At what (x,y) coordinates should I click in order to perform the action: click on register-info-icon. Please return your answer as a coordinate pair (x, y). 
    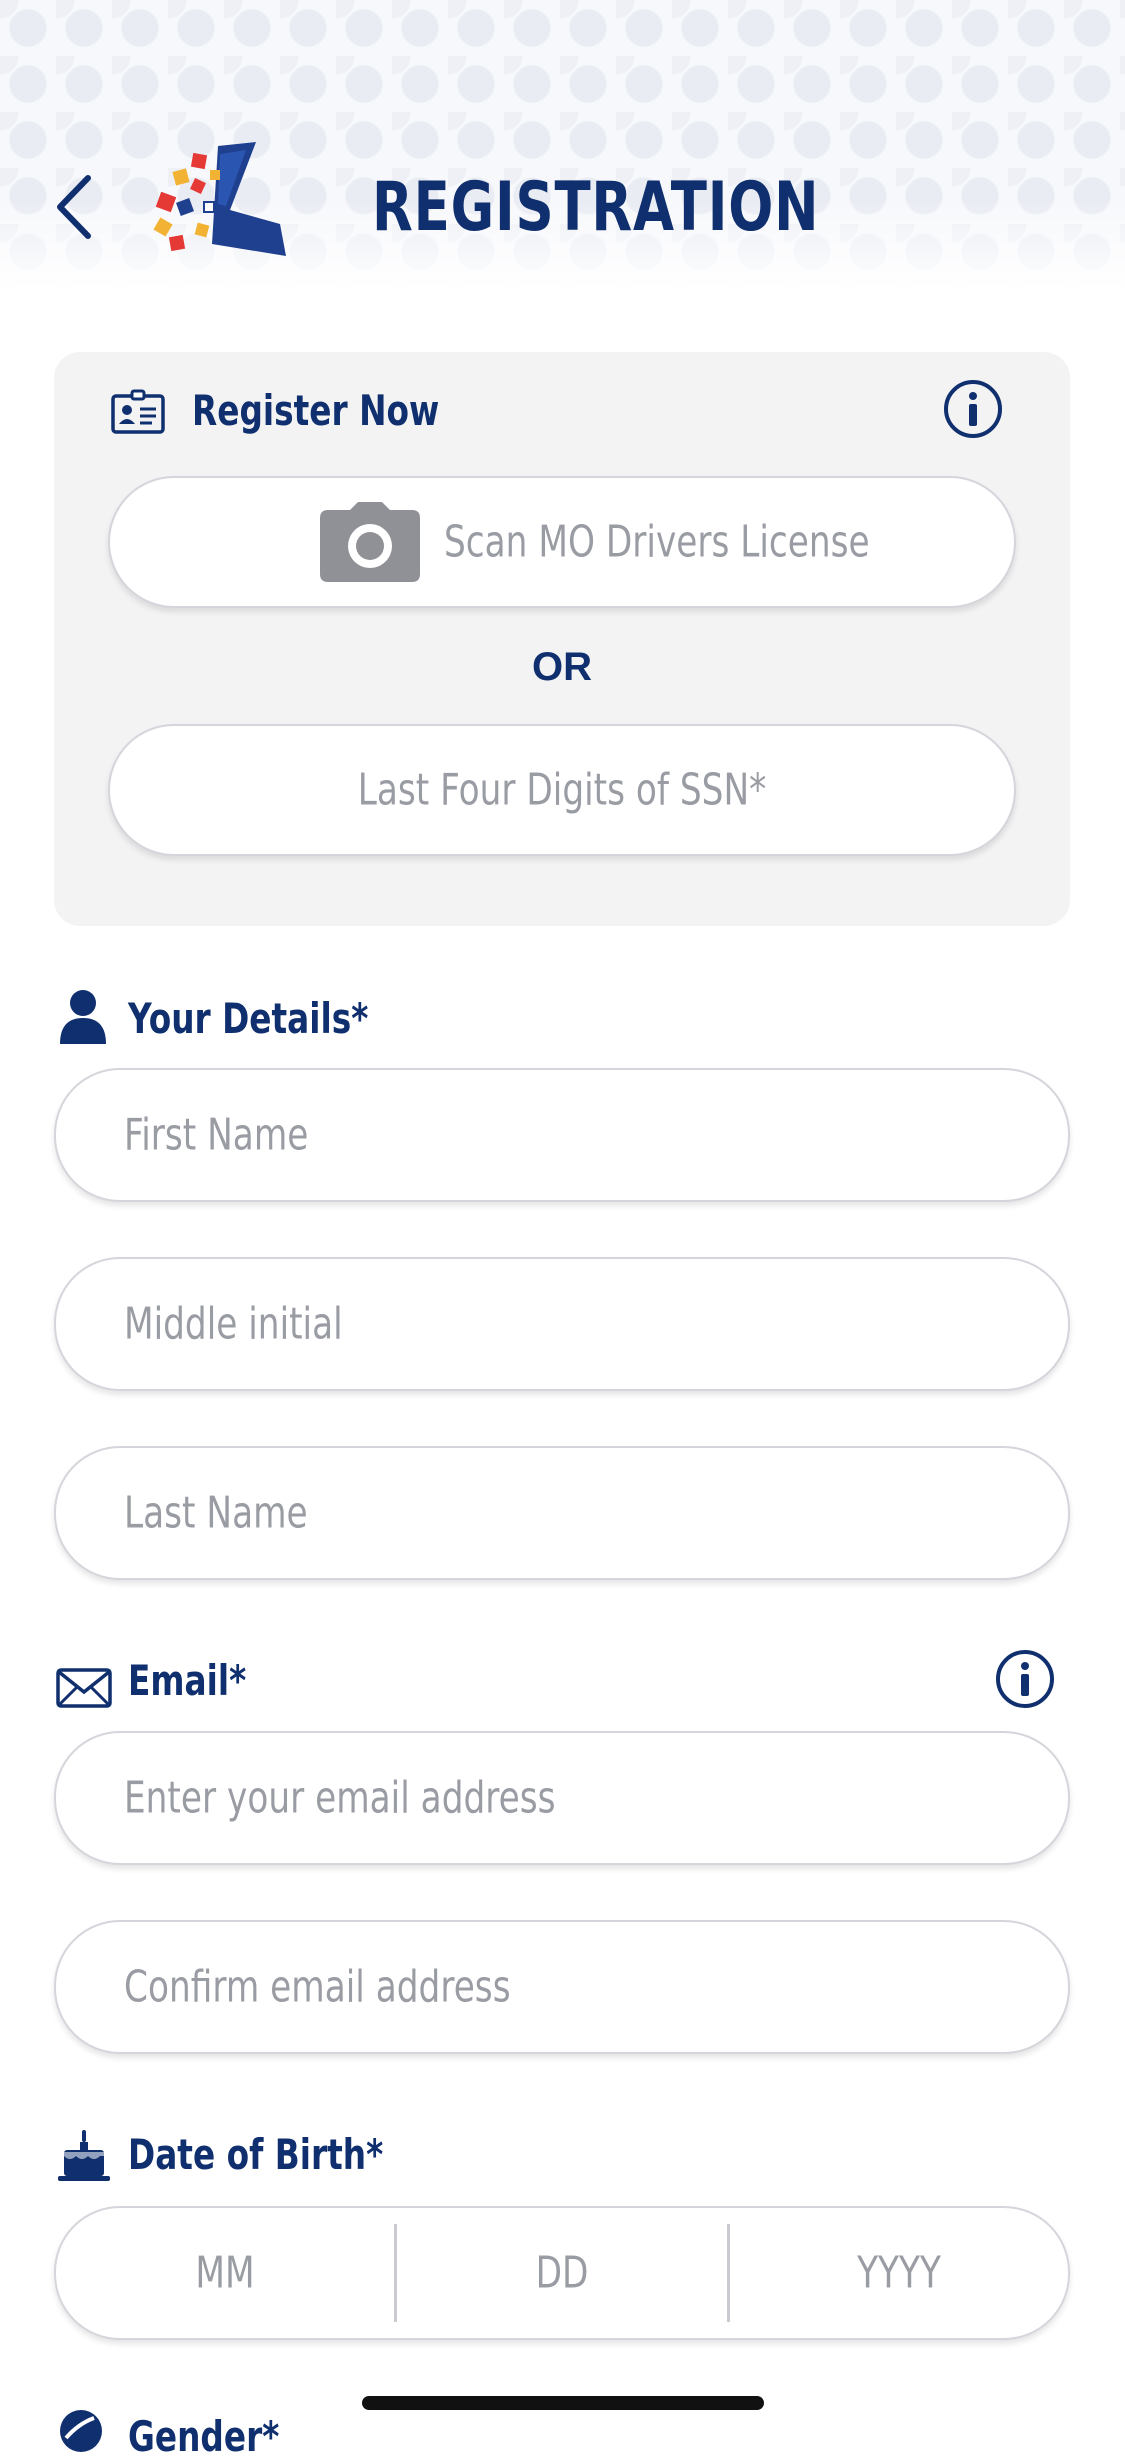
    Looking at the image, I should click on (973, 409).